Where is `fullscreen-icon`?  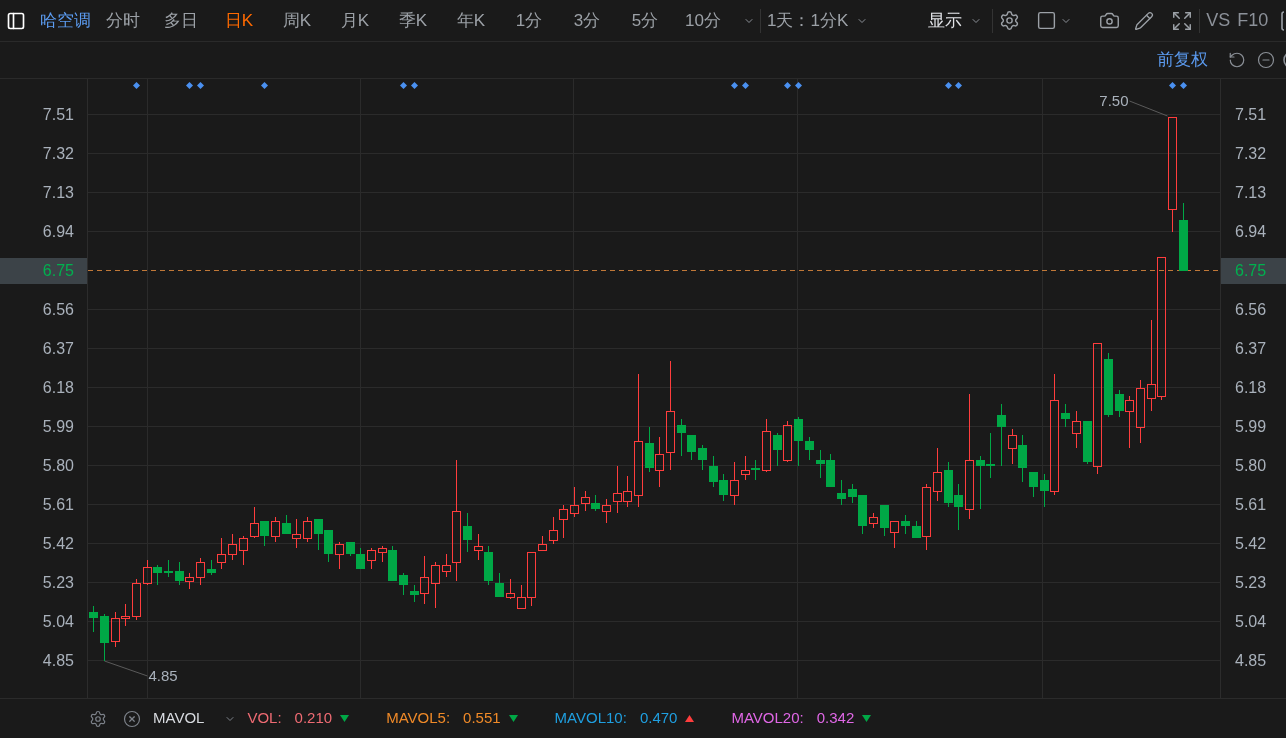 fullscreen-icon is located at coordinates (1182, 20).